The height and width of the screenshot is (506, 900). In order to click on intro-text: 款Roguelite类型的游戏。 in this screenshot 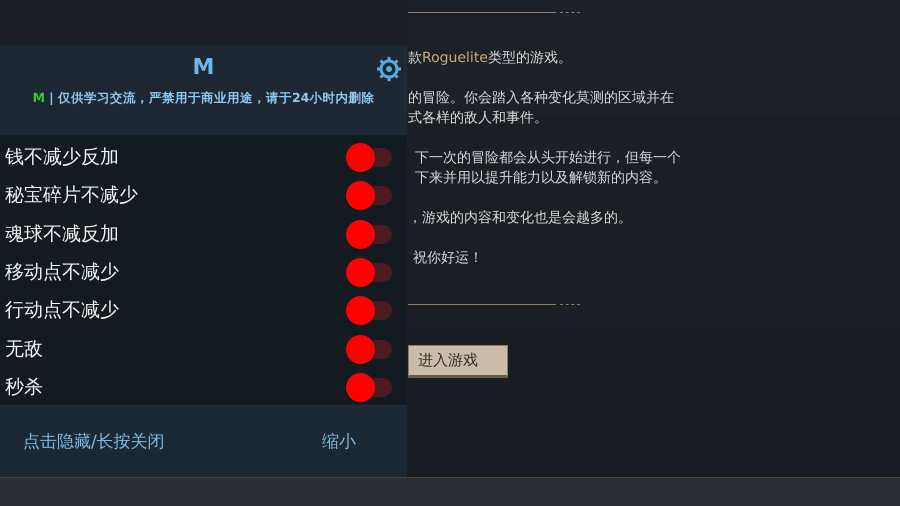, I will do `click(490, 58)`.